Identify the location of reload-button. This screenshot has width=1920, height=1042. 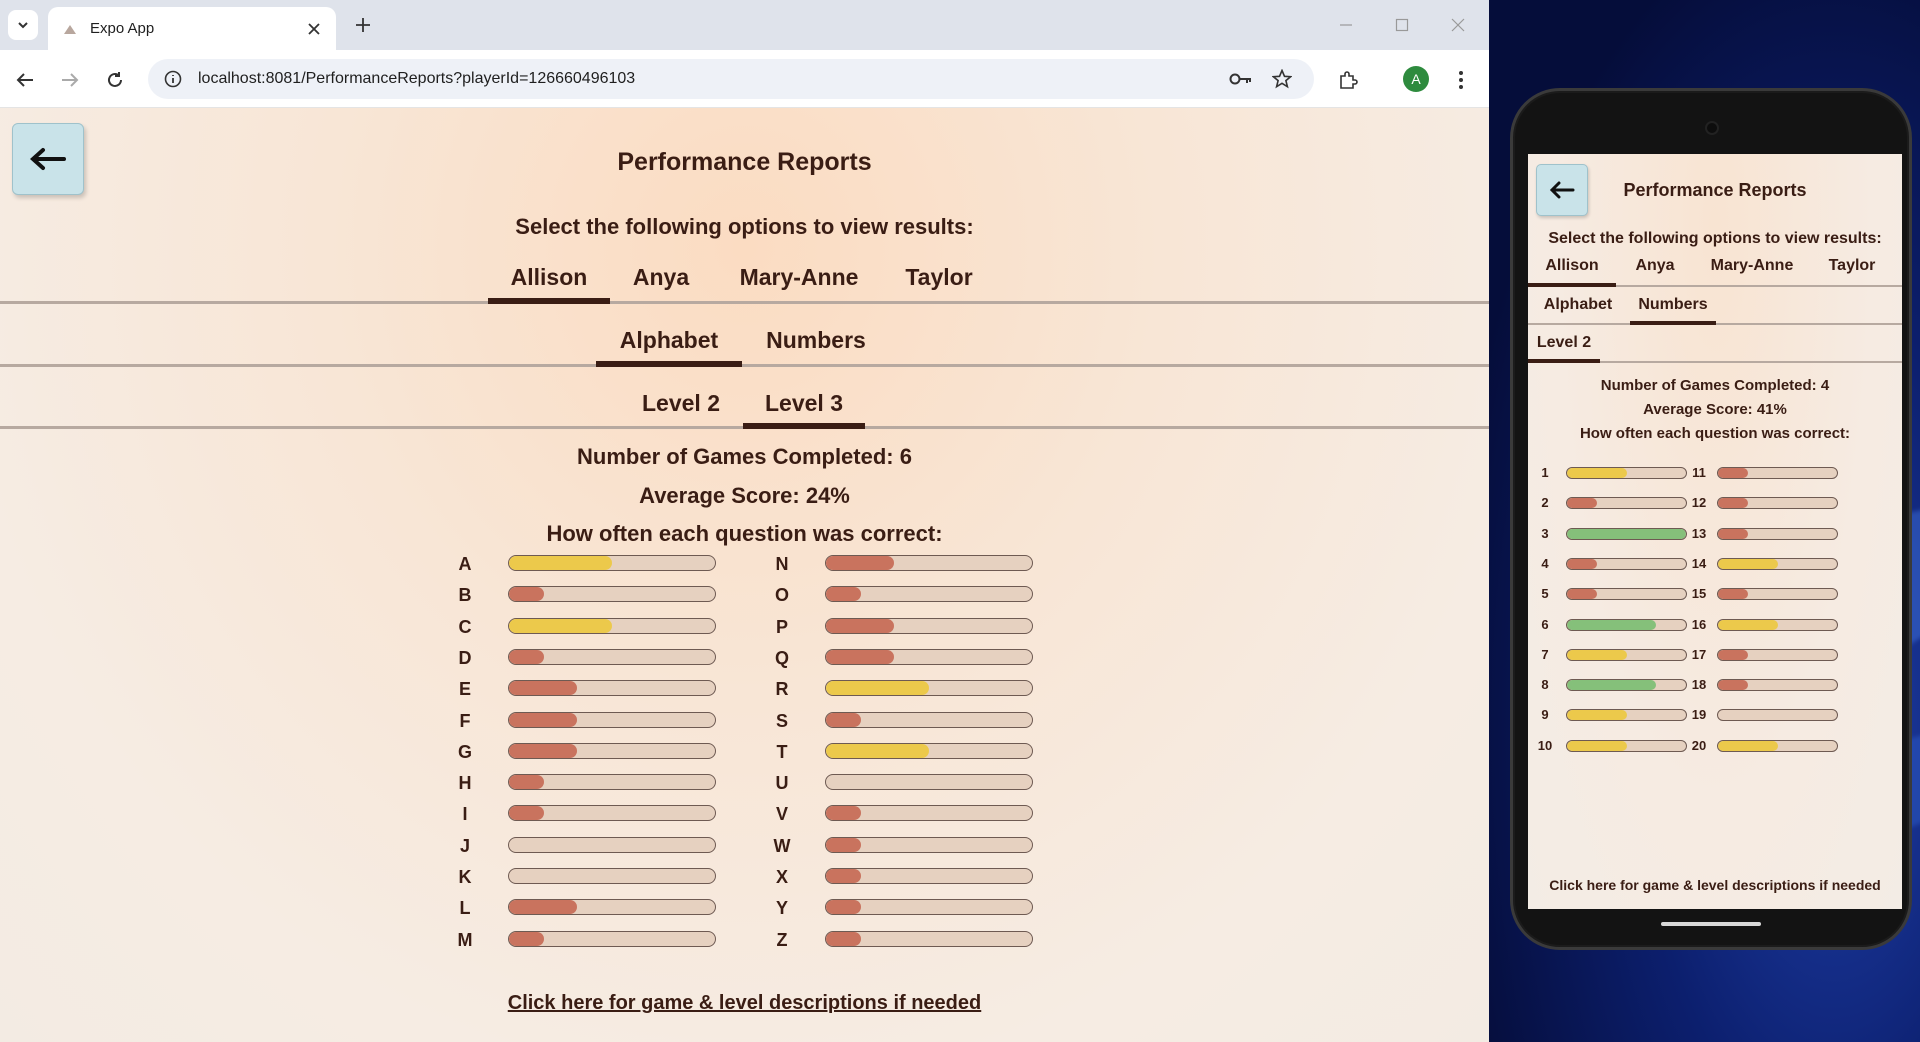
(115, 80).